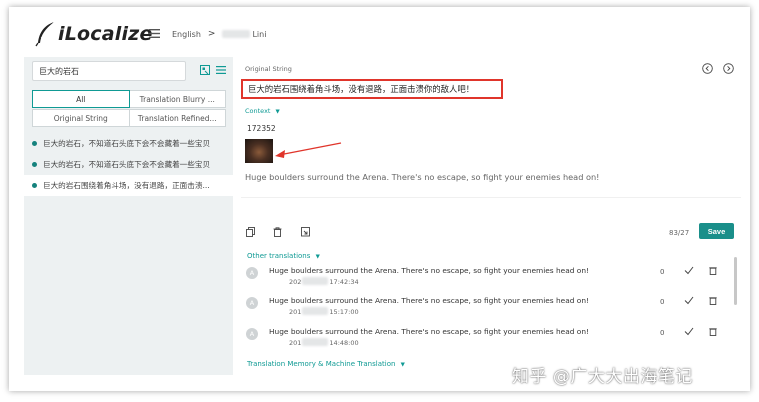  What do you see at coordinates (344, 282) in the screenshot?
I see `timestamp-time: 17:42:34` at bounding box center [344, 282].